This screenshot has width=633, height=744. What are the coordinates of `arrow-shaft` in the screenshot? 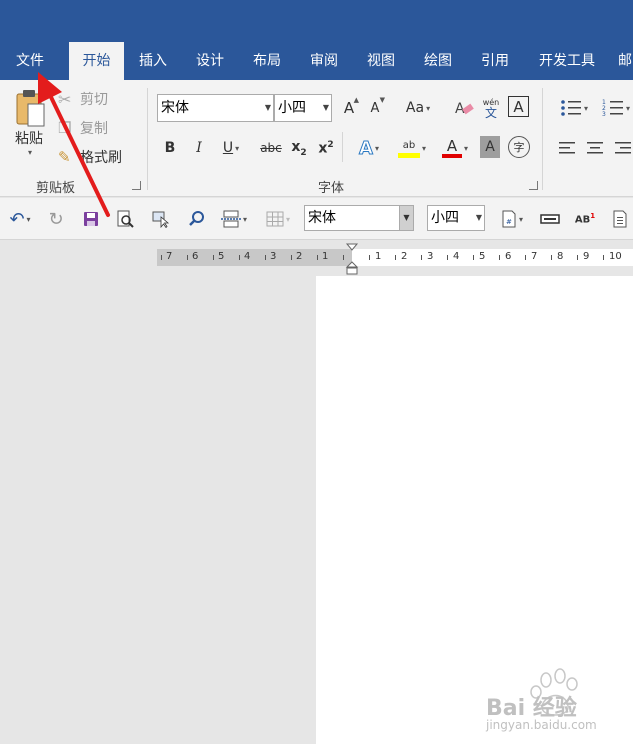 It's located at (79, 155).